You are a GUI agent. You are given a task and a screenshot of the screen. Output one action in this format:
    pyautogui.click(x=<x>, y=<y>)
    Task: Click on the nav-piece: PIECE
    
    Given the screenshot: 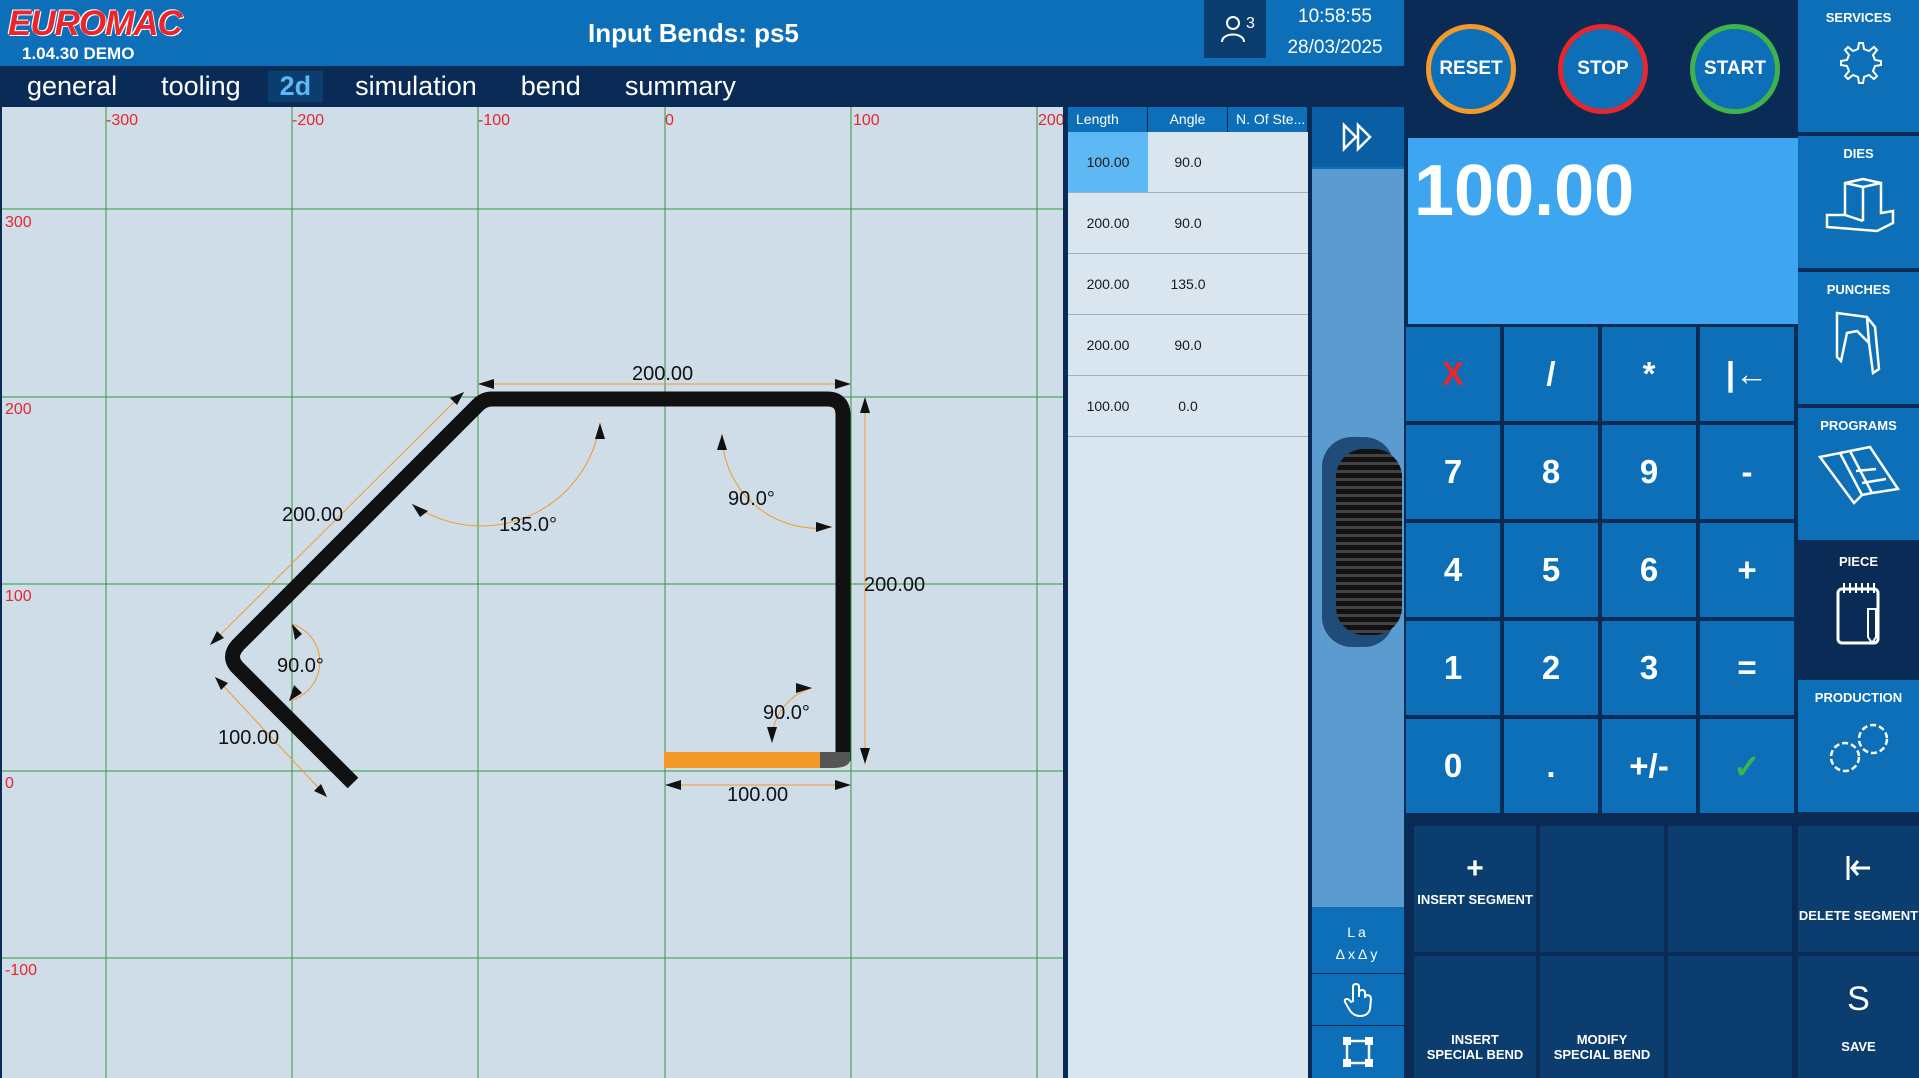 What is the action you would take?
    pyautogui.click(x=1858, y=610)
    